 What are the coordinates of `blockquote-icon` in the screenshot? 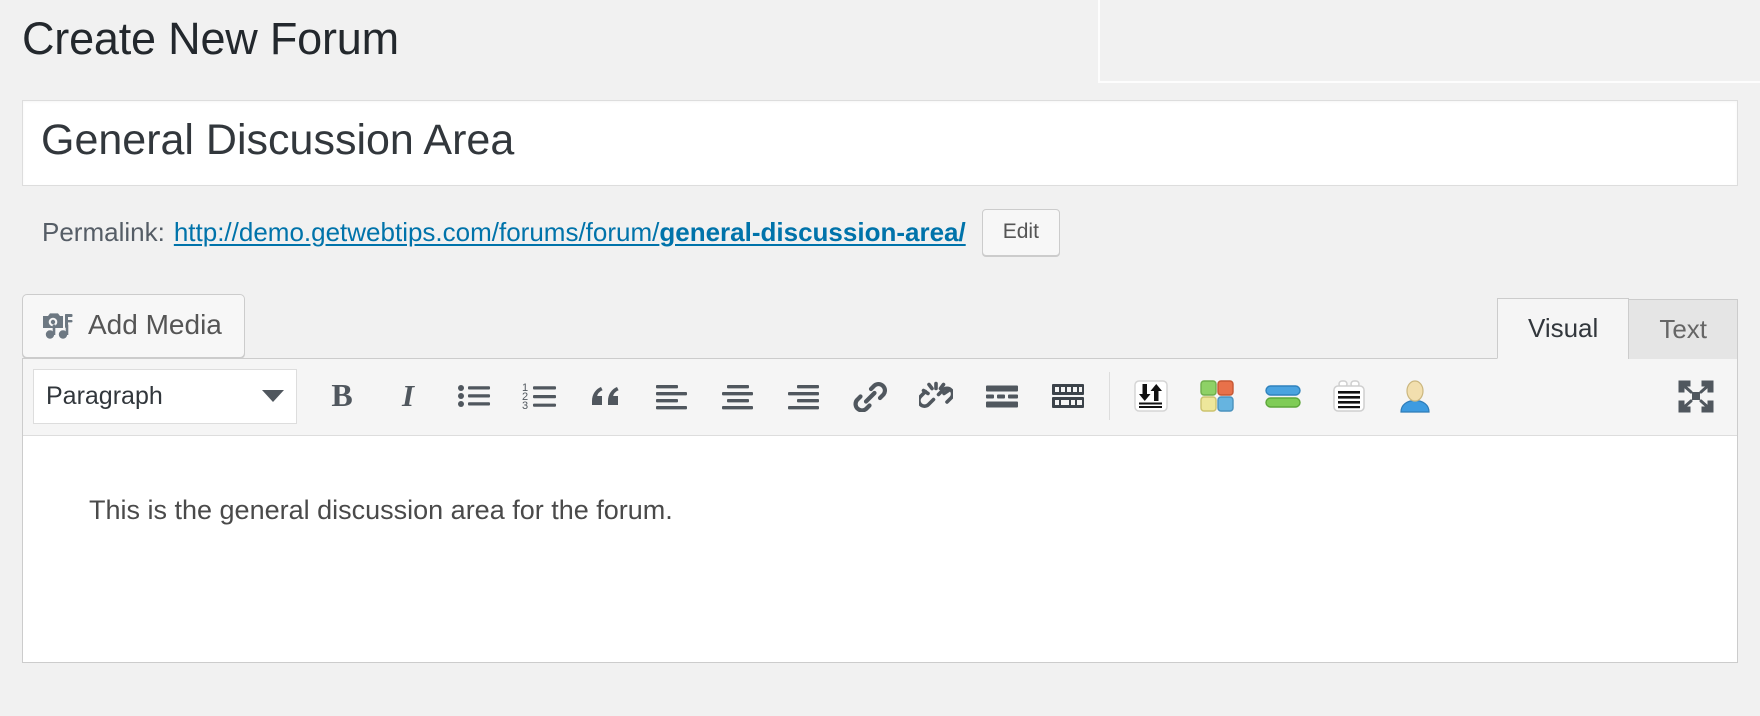 It's located at (606, 396).